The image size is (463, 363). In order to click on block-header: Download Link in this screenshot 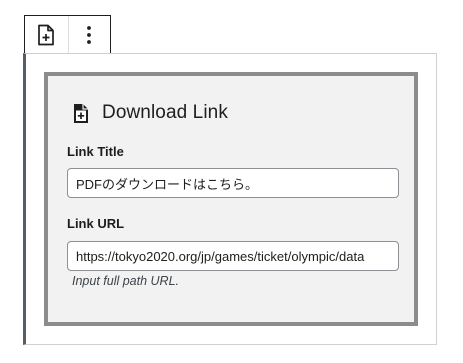, I will do `click(150, 113)`.